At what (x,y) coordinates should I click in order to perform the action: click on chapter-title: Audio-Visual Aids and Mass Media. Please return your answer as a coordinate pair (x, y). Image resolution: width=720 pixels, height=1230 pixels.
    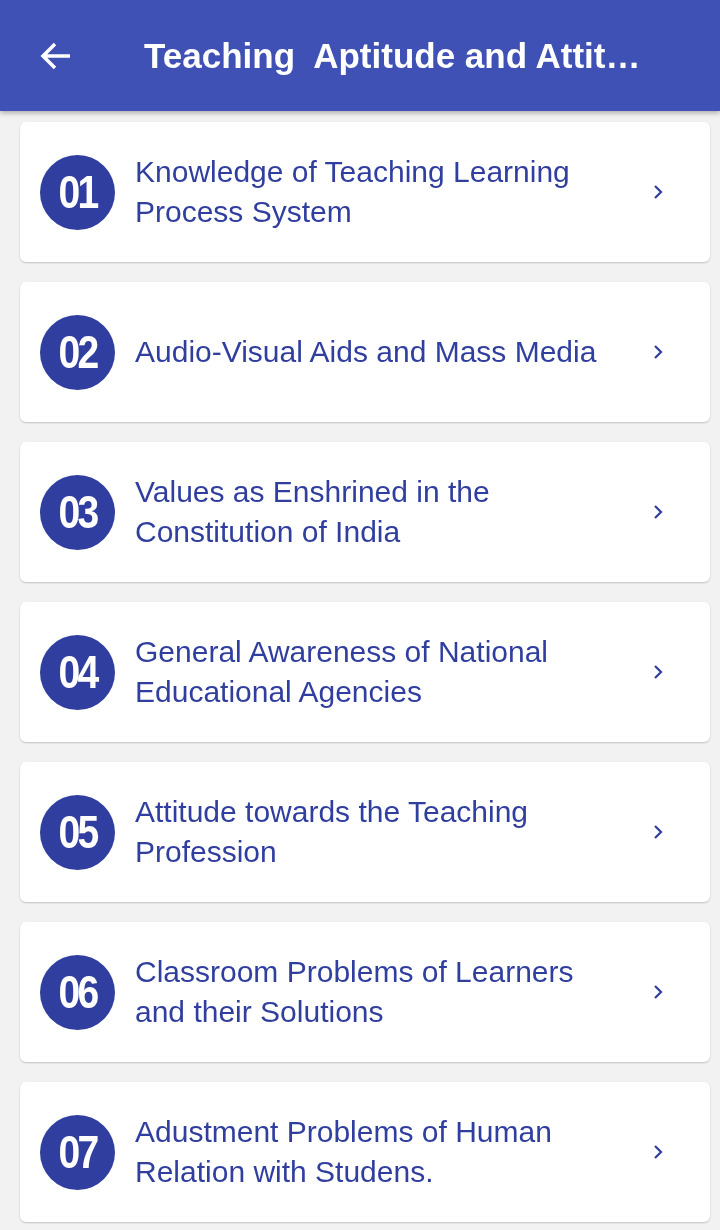
    Looking at the image, I should click on (366, 352).